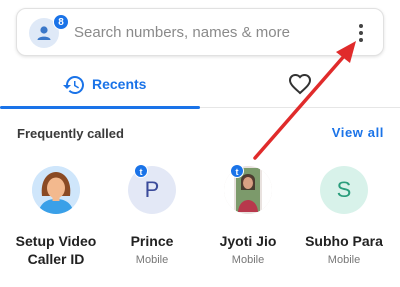 This screenshot has height=287, width=400. I want to click on contact-item: t Jyoti Jio Mobile, so click(248, 220).